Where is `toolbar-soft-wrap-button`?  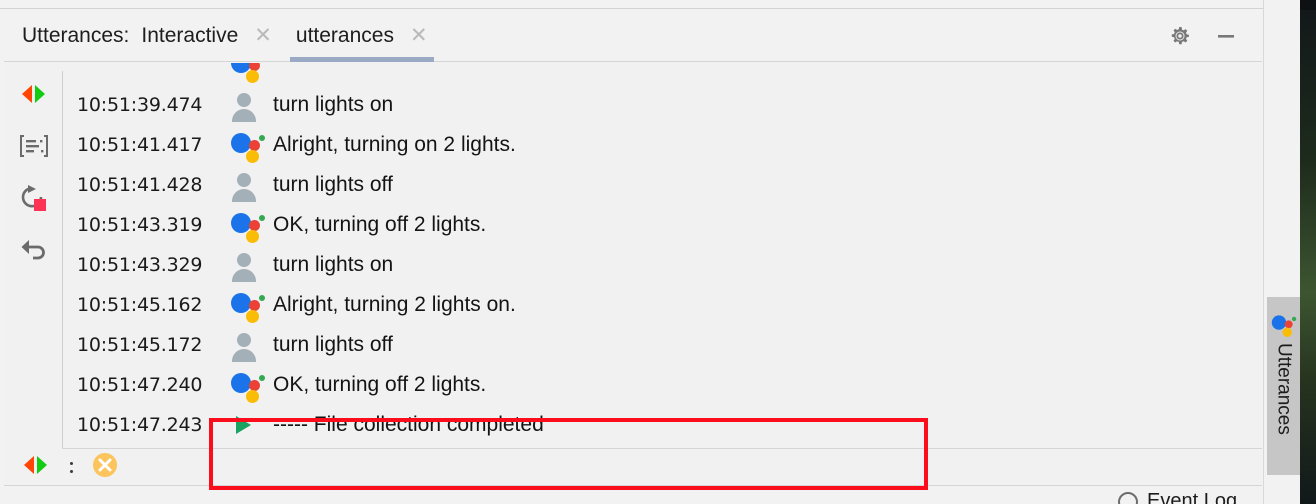 toolbar-soft-wrap-button is located at coordinates (34, 146).